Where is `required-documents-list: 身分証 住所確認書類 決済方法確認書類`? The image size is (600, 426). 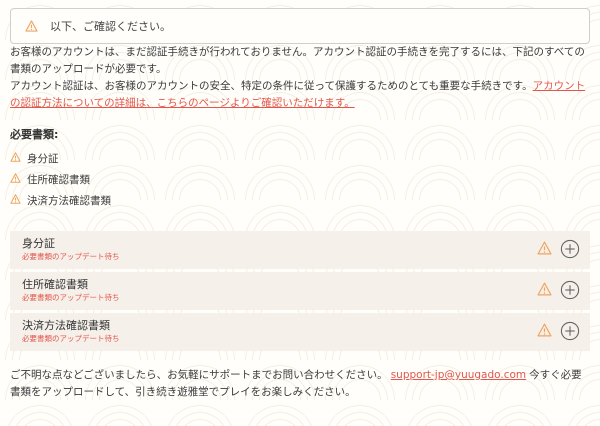
required-documents-list: 身分証 住所確認書類 決済方法確認書類 is located at coordinates (300, 179).